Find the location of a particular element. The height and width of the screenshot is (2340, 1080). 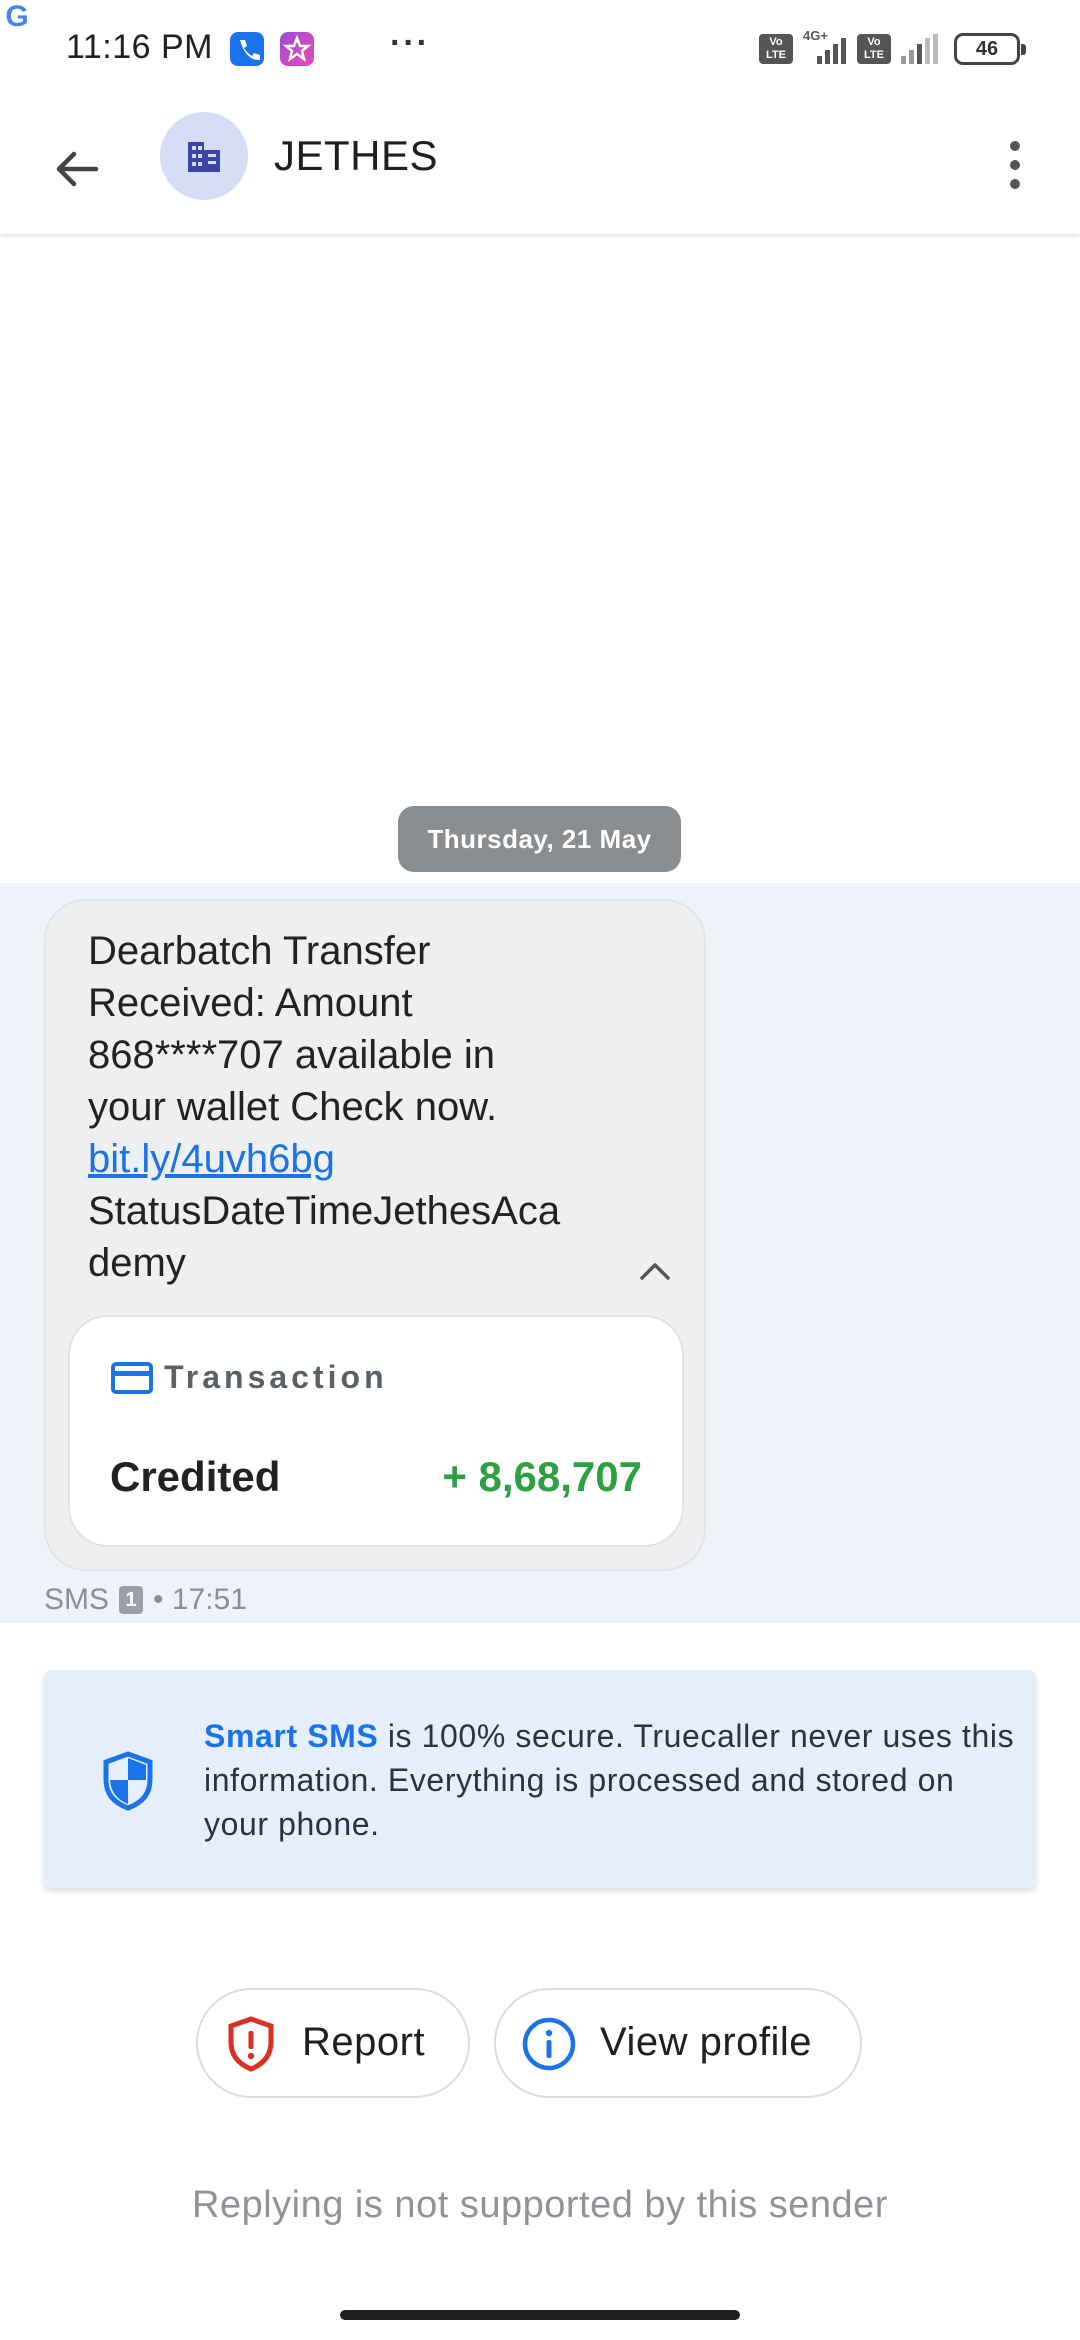

more-vert-icon is located at coordinates (1015, 146).